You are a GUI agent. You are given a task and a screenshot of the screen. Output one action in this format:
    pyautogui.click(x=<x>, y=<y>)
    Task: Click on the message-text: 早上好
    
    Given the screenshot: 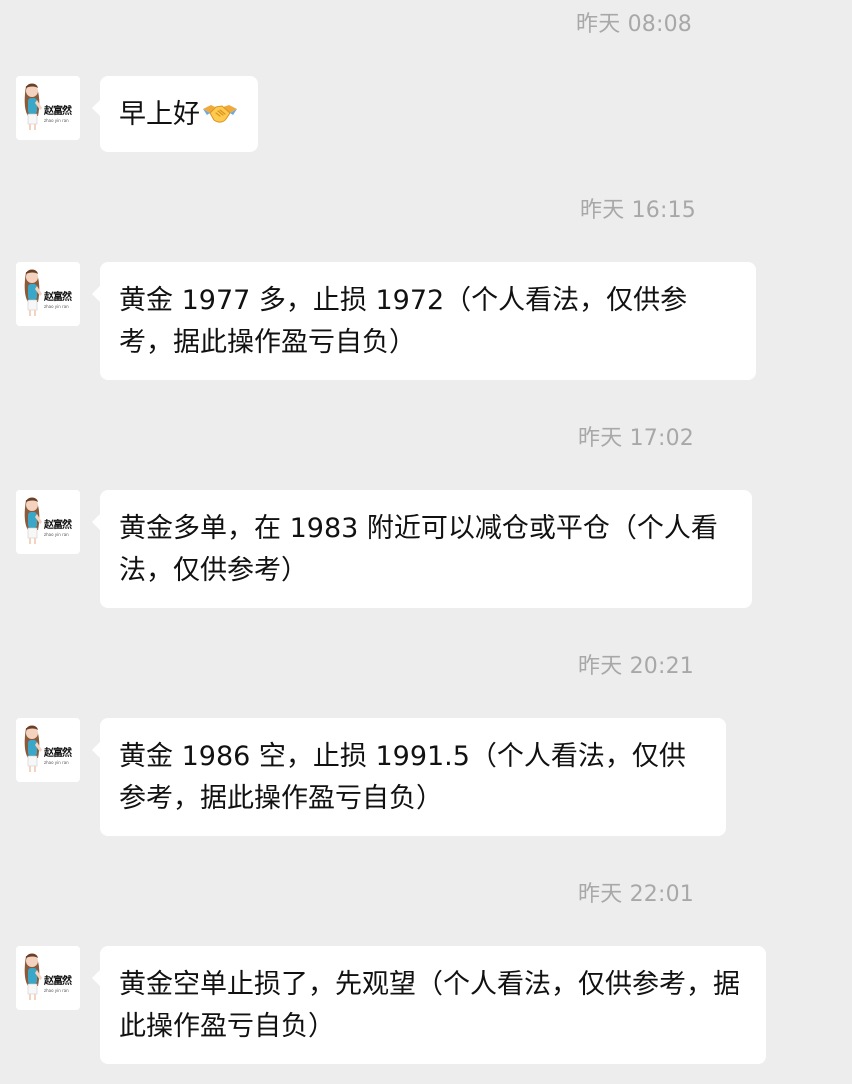 What is the action you would take?
    pyautogui.click(x=159, y=114)
    